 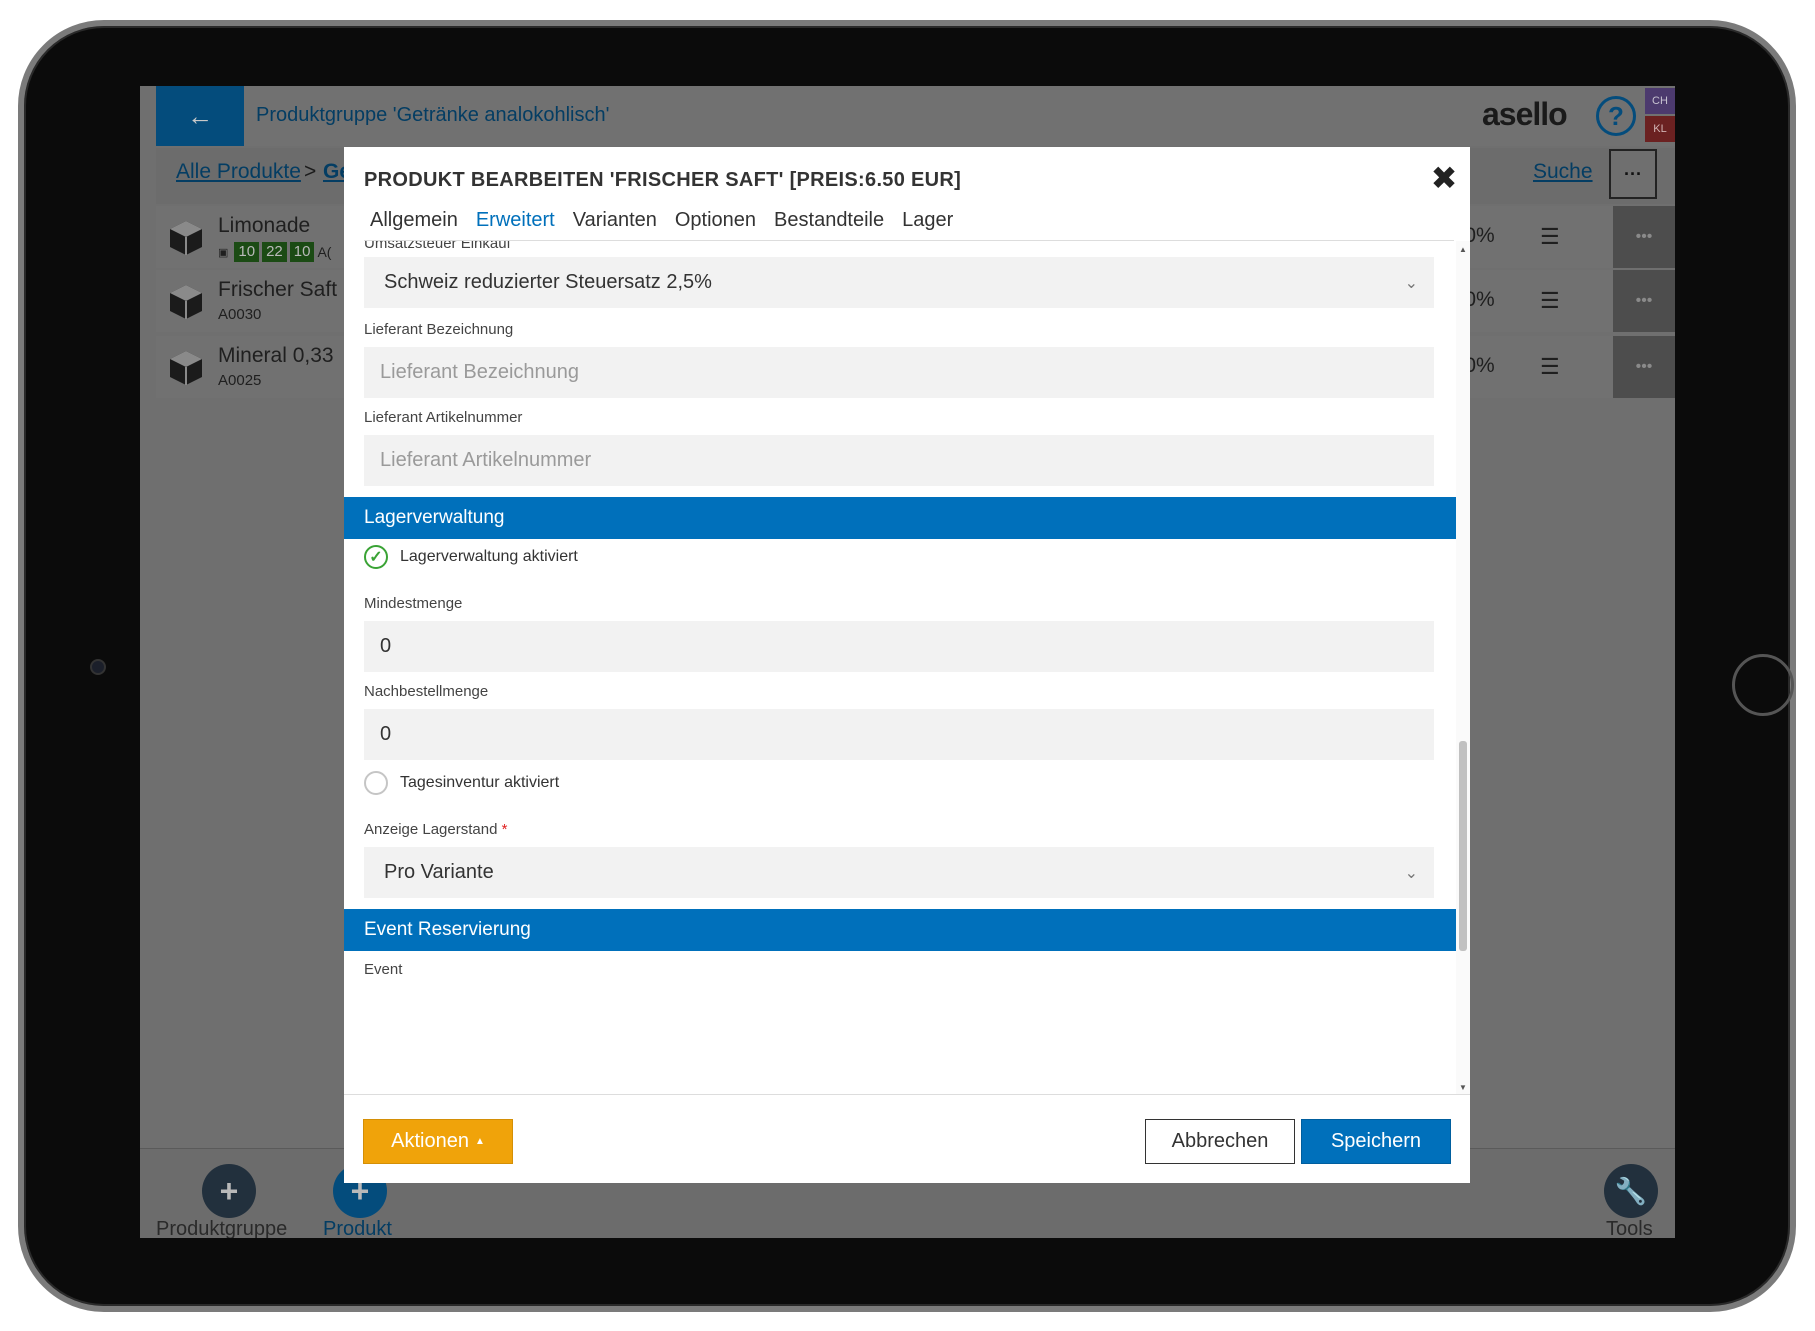 I want to click on tab-lager: Lager, so click(x=927, y=220).